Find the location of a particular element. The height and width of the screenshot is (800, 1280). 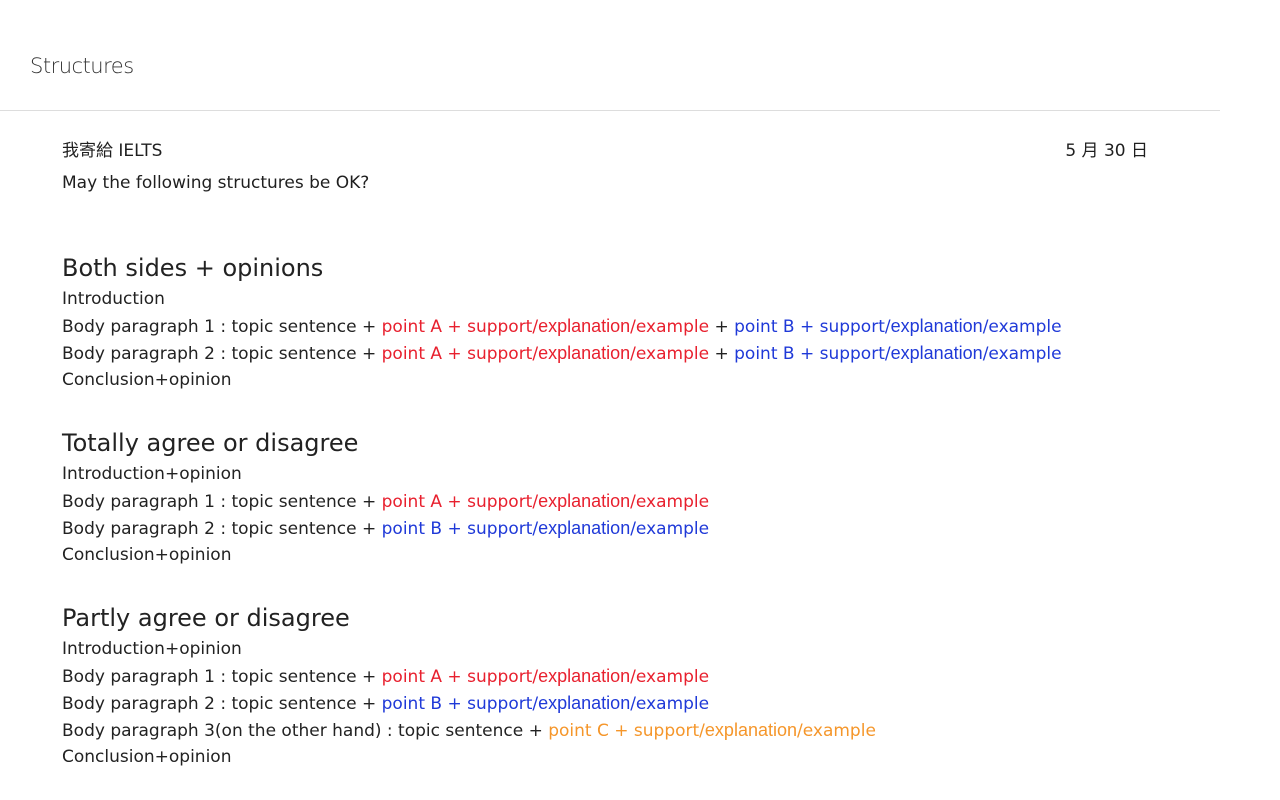

point-c-text: point C + support/ is located at coordinates (626, 731).